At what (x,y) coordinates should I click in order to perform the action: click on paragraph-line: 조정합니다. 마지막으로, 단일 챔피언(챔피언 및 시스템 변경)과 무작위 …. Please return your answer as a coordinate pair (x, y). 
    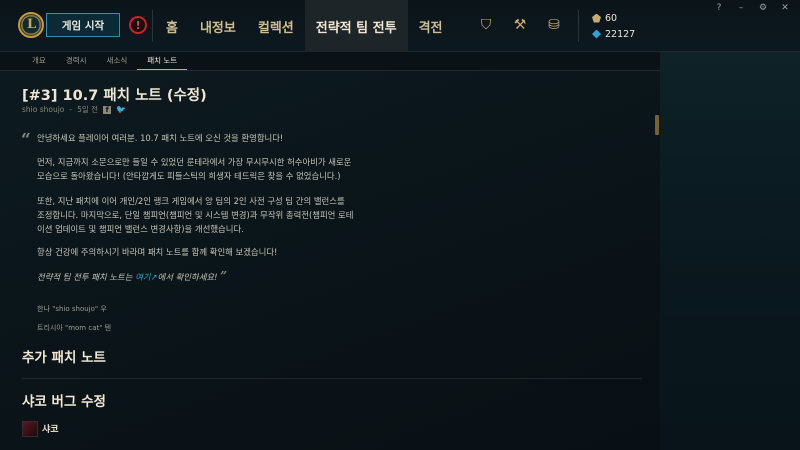
    Looking at the image, I should click on (195, 215).